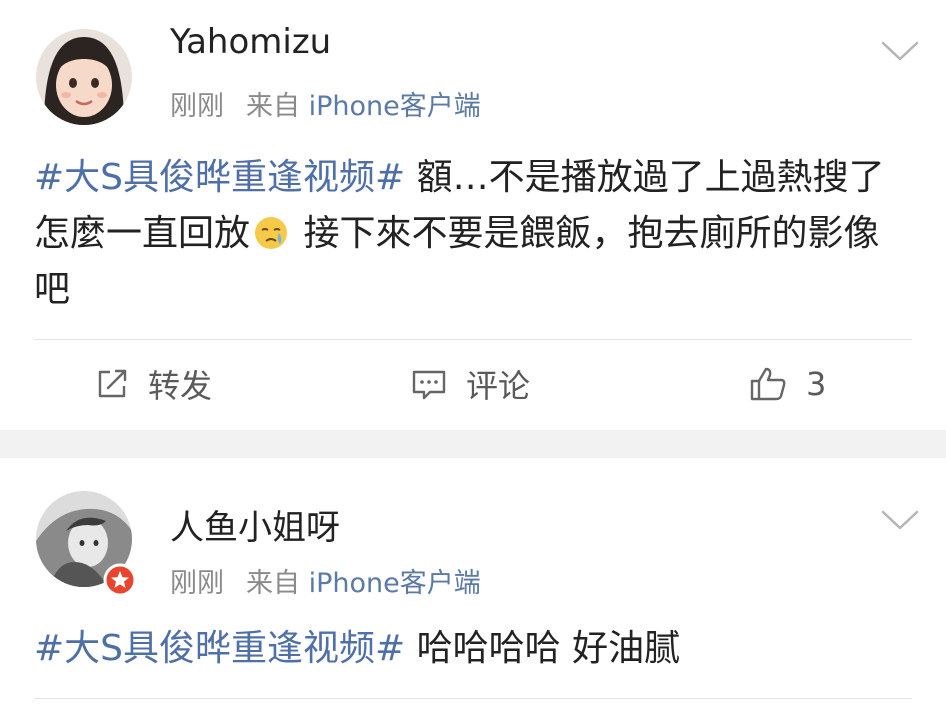  I want to click on avatar, so click(84, 77).